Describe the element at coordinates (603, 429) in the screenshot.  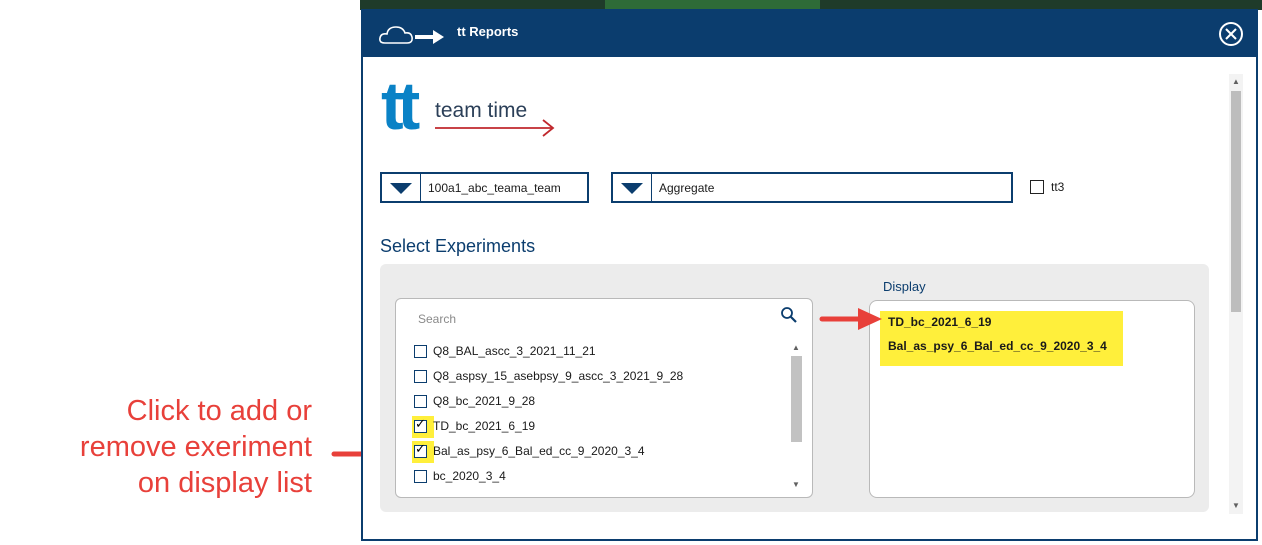
I see `list-item: ✓ TD_bc_2021_6_19` at that location.